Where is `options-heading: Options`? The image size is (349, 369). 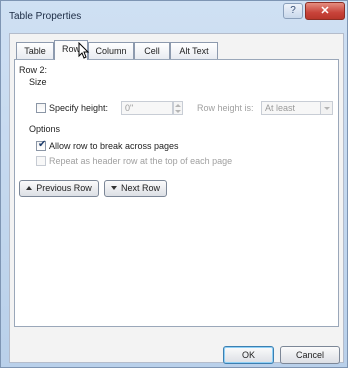
options-heading: Options is located at coordinates (45, 129).